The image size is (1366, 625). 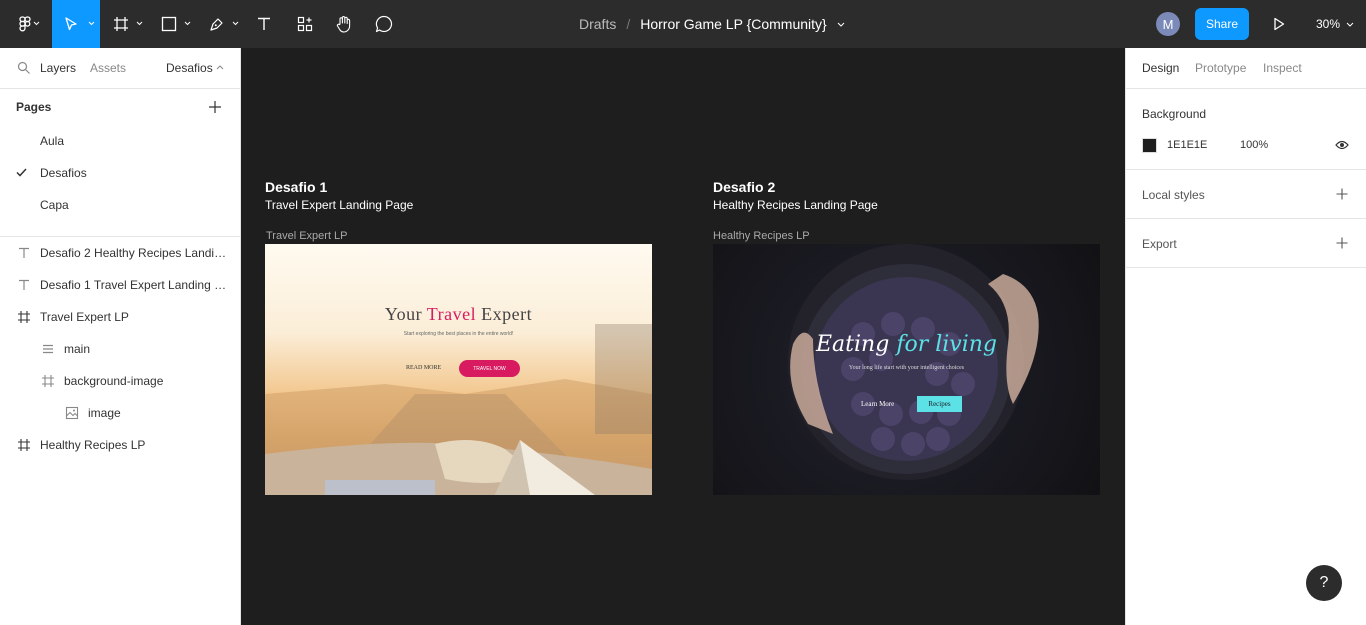 What do you see at coordinates (1222, 24) in the screenshot?
I see `share-button: Share` at bounding box center [1222, 24].